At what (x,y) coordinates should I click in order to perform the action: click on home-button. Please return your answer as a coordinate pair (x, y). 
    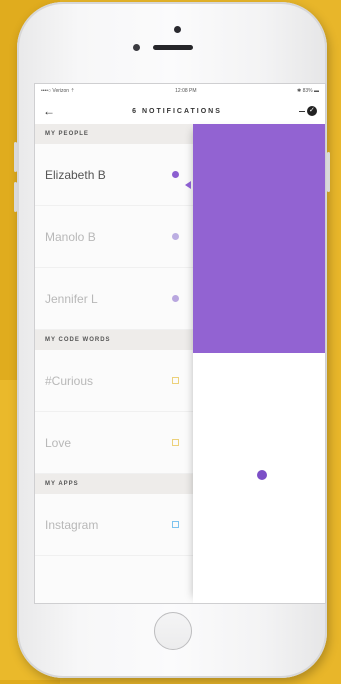
    Looking at the image, I should click on (173, 631).